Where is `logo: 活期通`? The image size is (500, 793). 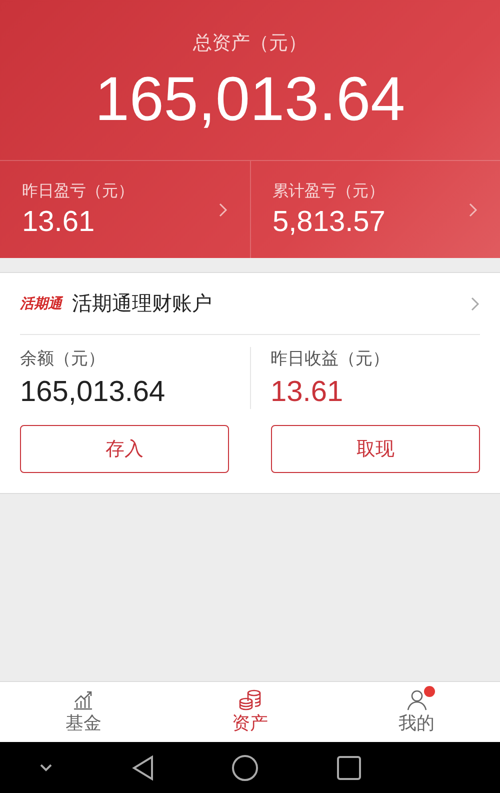 logo: 活期通 is located at coordinates (41, 303).